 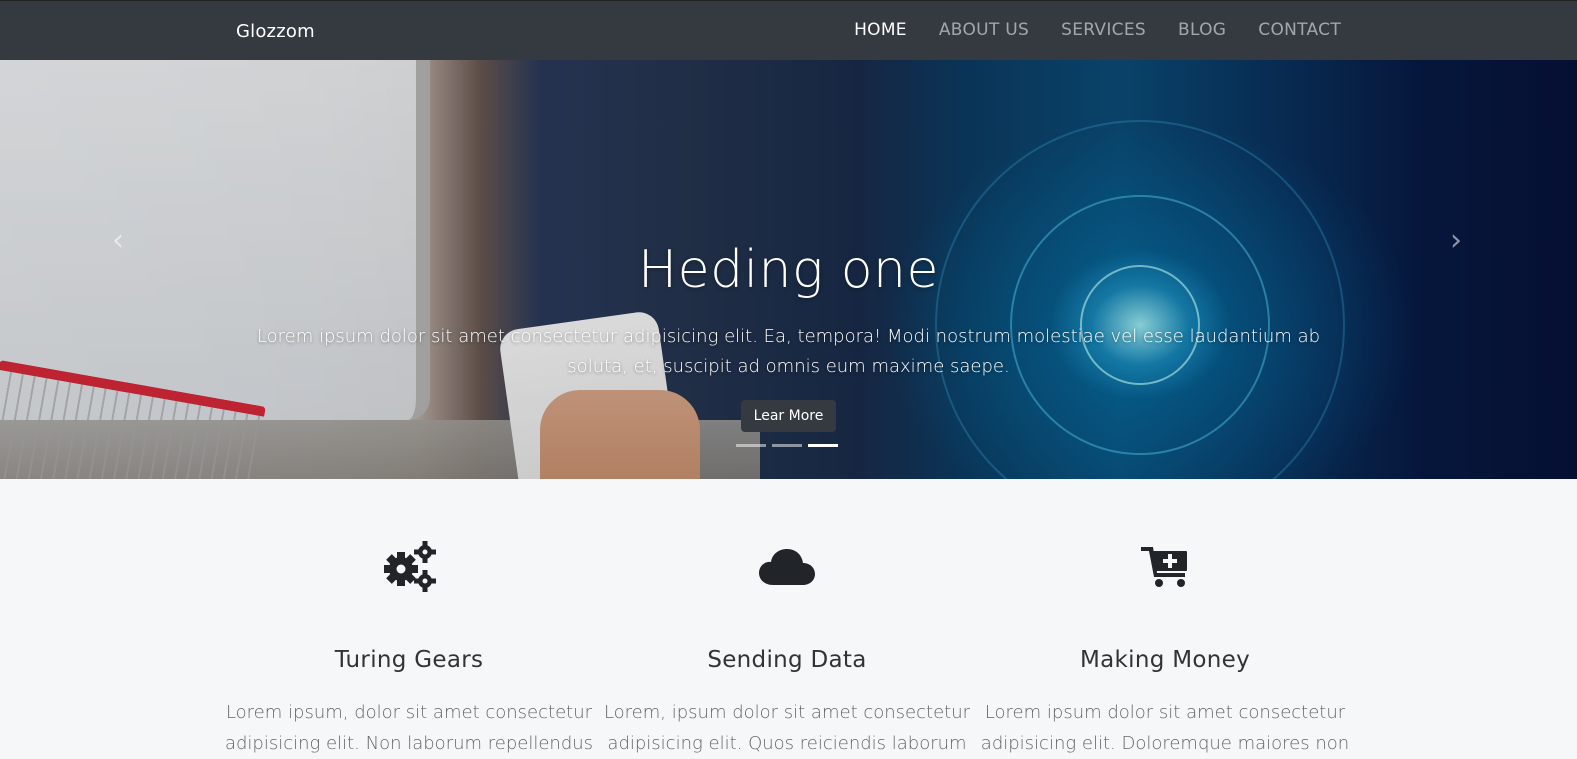 What do you see at coordinates (1299, 30) in the screenshot?
I see `nav-contact: CONTACT` at bounding box center [1299, 30].